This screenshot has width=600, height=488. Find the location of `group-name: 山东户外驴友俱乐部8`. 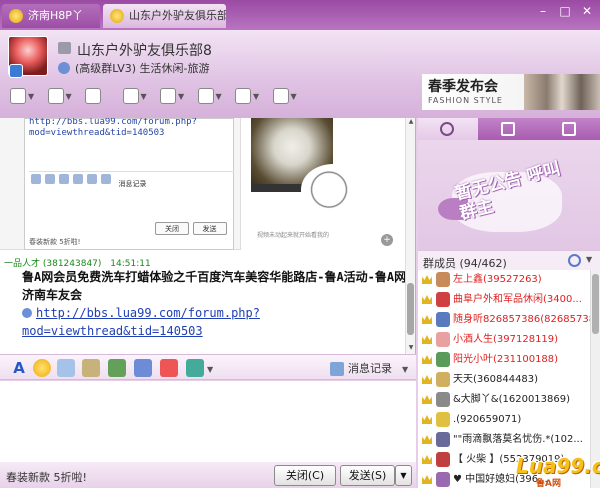

group-name: 山东户外驴友俱乐部8 is located at coordinates (144, 50).